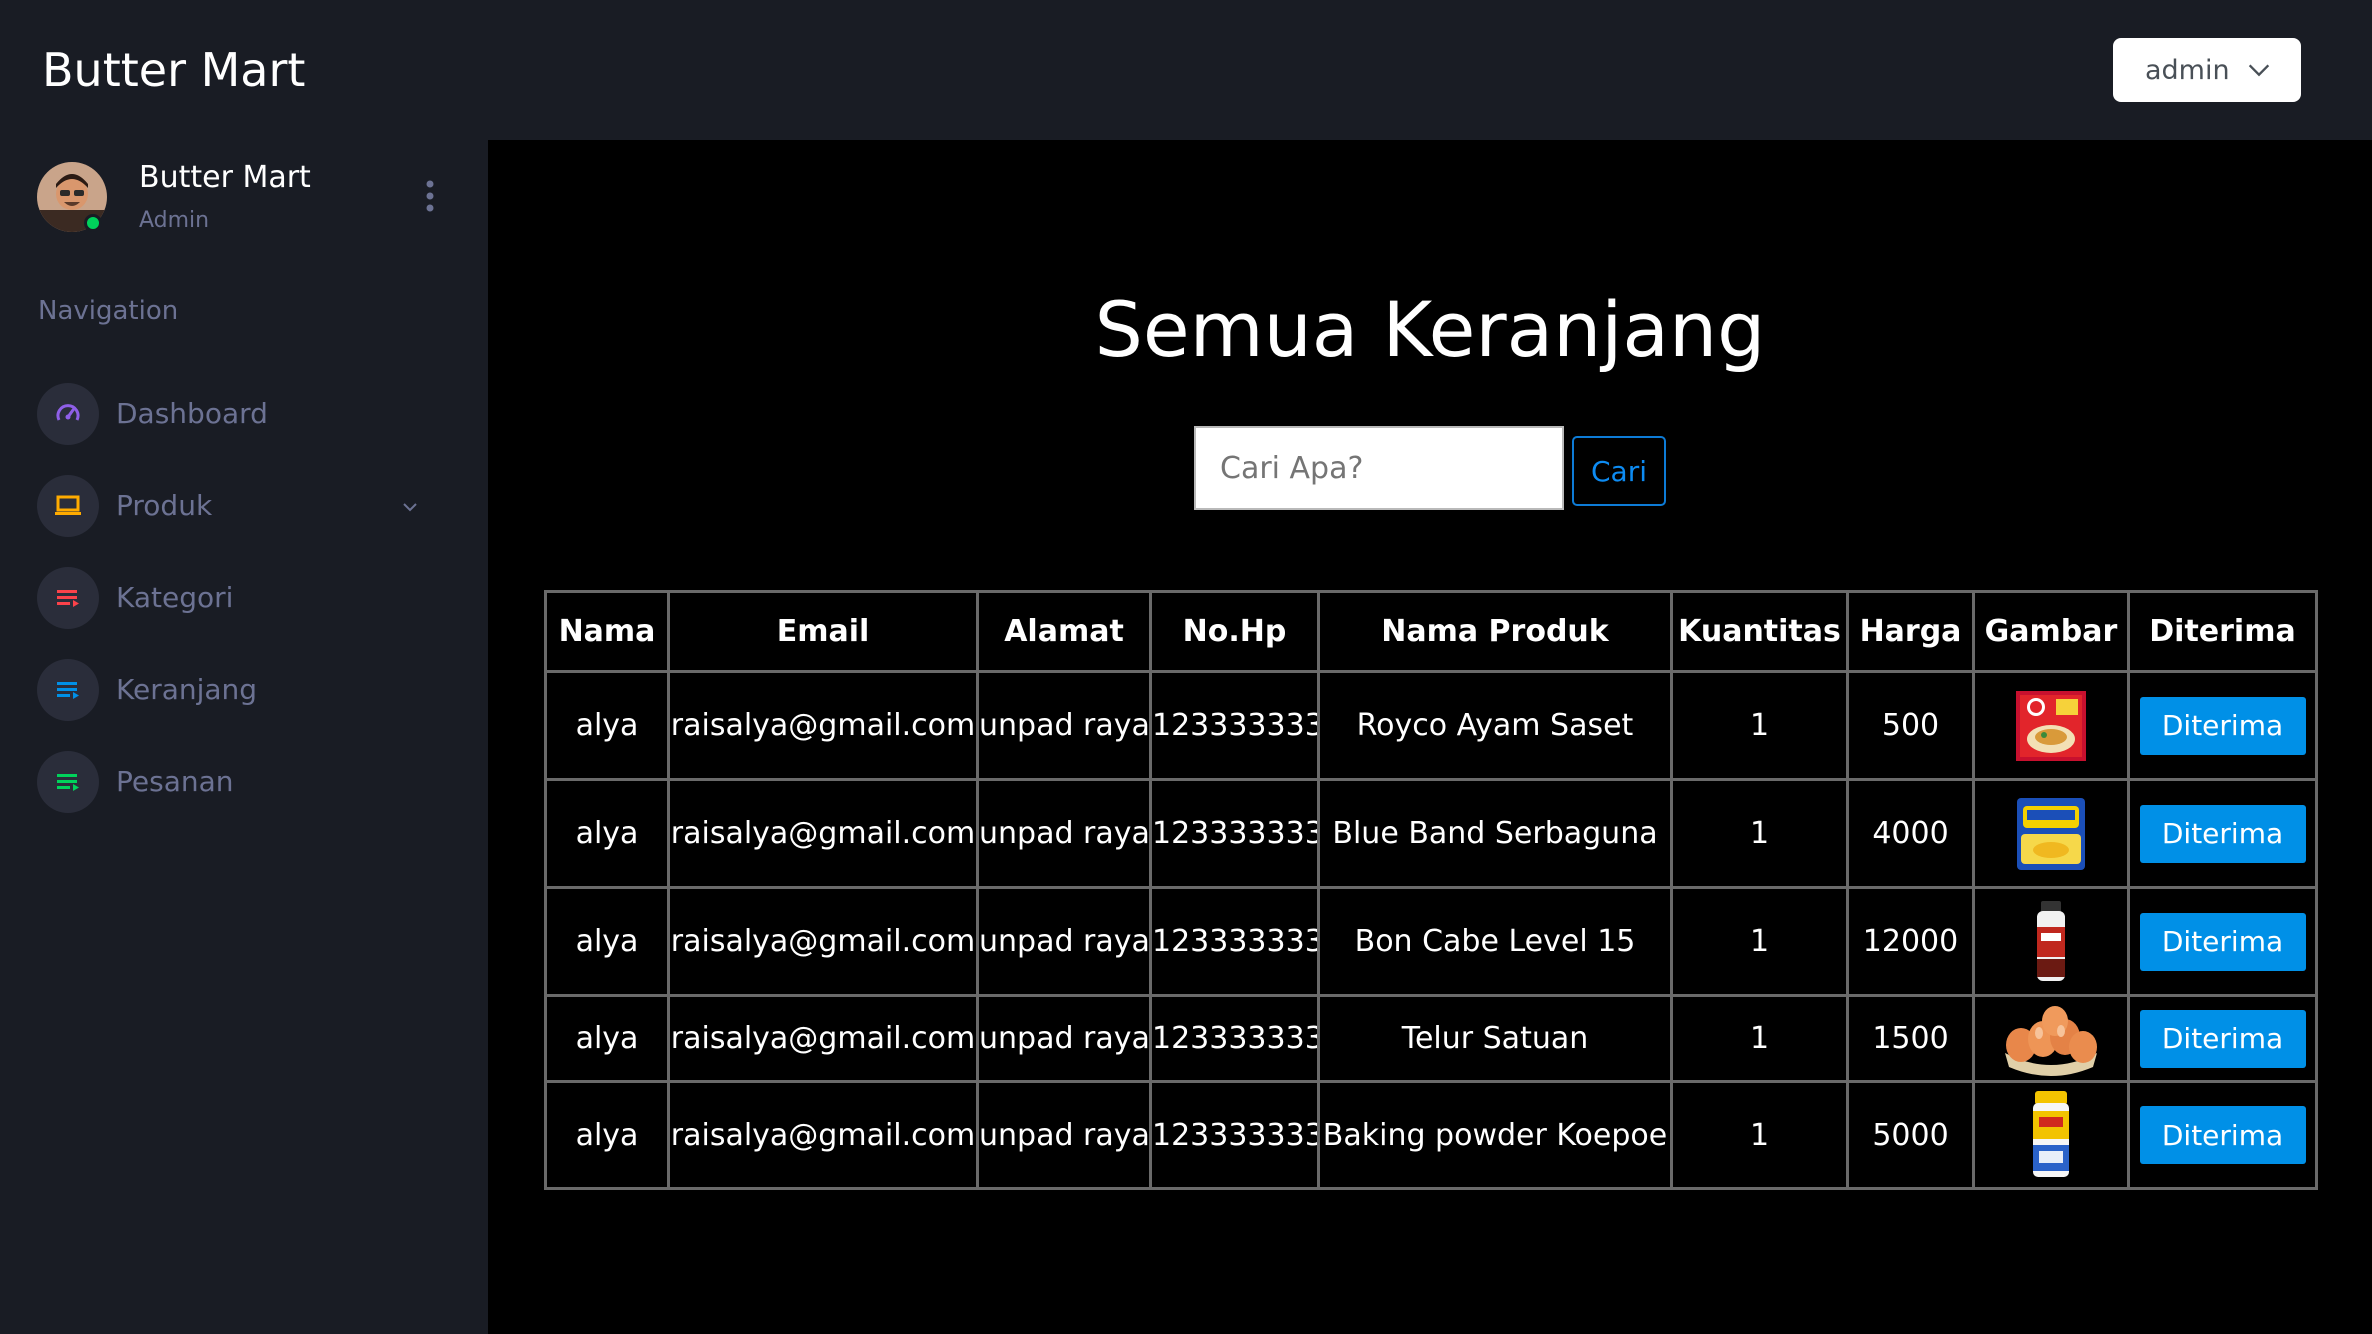  What do you see at coordinates (1186, 70) in the screenshot?
I see `top-navbar: Butter Mart admin` at bounding box center [1186, 70].